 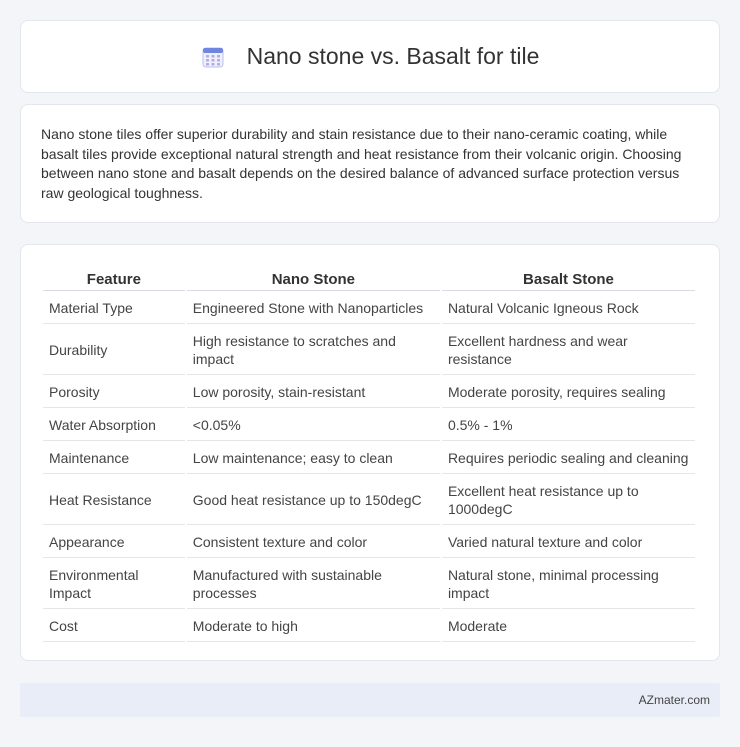 I want to click on nano-stone-cell: Manufactured with sustainable processes, so click(x=313, y=584).